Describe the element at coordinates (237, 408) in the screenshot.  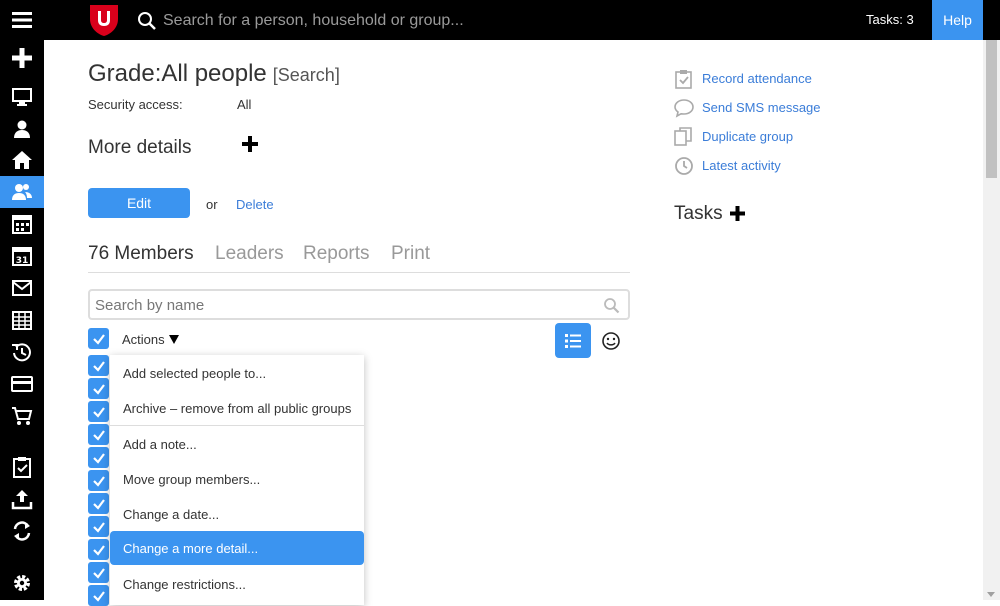
I see `menu-item-archive: Archive – remove from all public groups` at that location.